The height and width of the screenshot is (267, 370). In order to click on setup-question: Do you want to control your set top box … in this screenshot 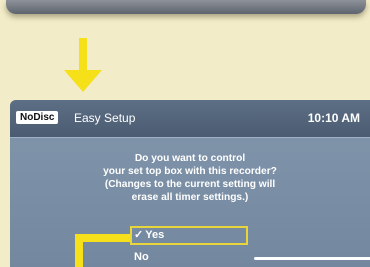, I will do `click(190, 178)`.